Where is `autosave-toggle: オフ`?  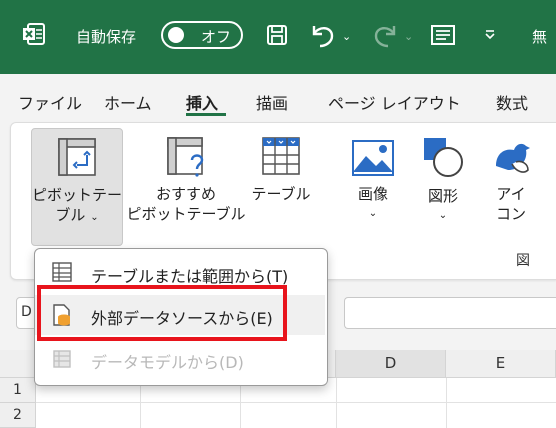
autosave-toggle: オフ is located at coordinates (202, 35).